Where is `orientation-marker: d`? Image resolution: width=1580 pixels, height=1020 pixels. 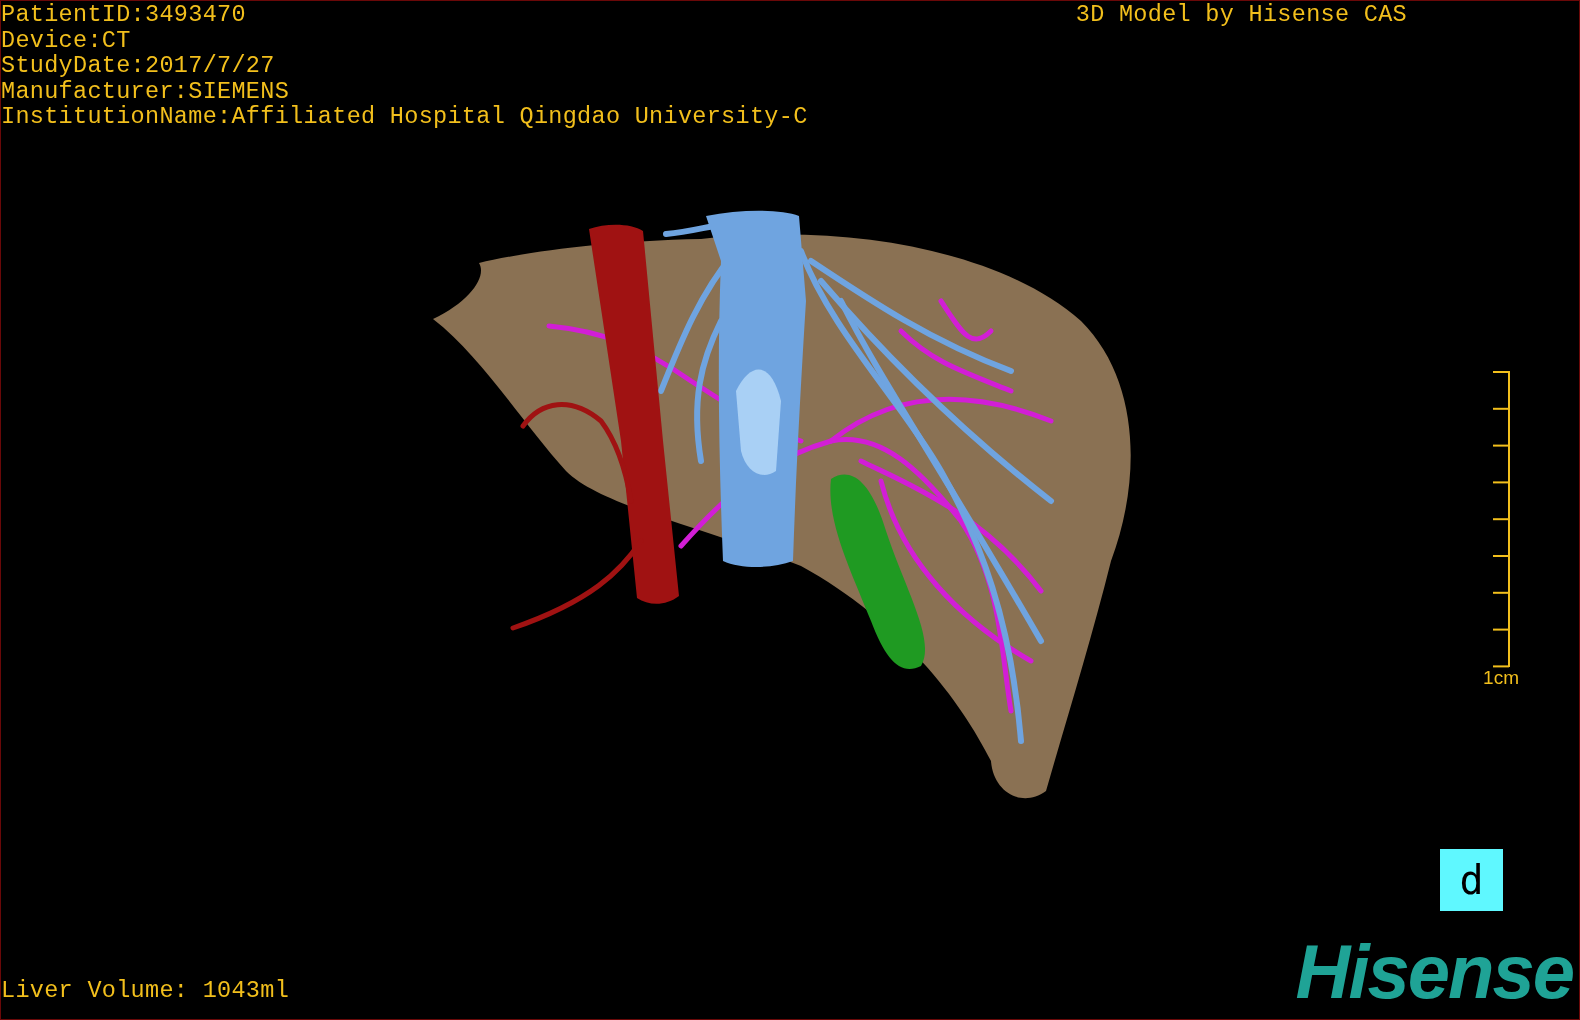 orientation-marker: d is located at coordinates (1471, 880).